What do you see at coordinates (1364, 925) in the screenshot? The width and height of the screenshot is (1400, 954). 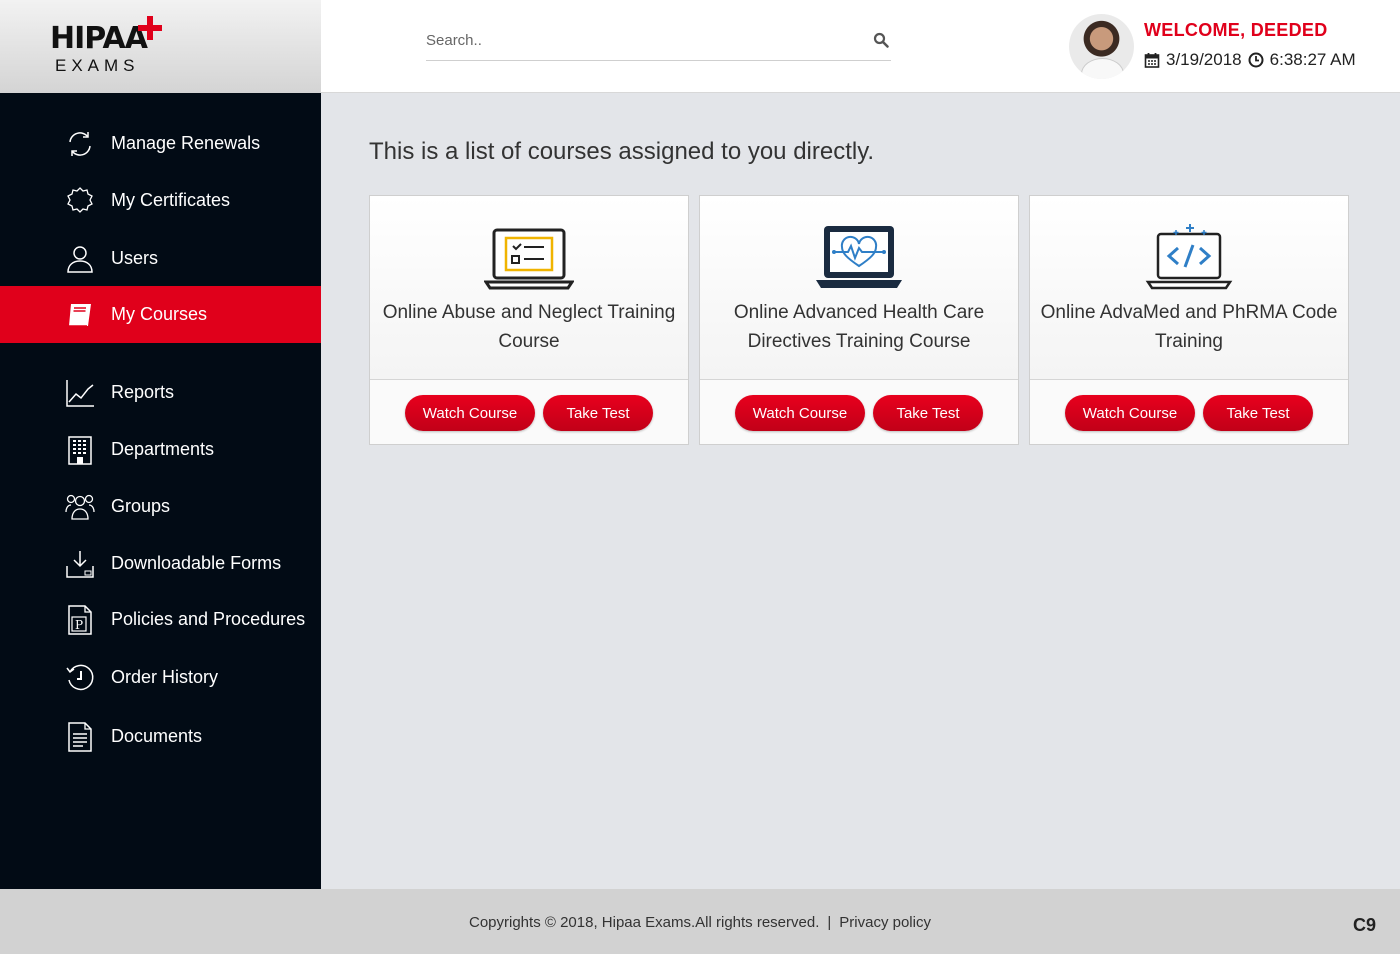 I see `footer-badge: C9` at bounding box center [1364, 925].